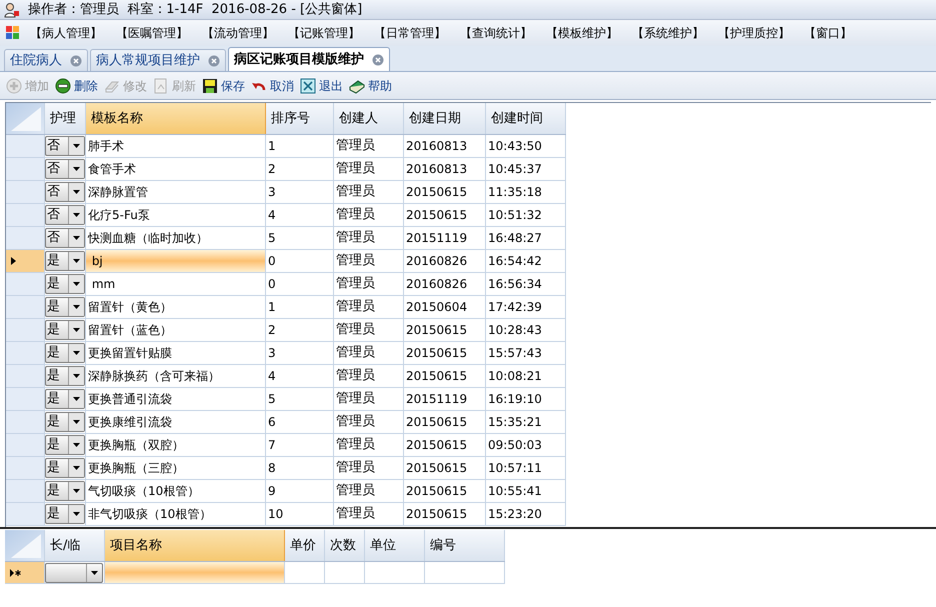 This screenshot has width=936, height=607. Describe the element at coordinates (526, 118) in the screenshot. I see `column-header: 创建时间` at that location.